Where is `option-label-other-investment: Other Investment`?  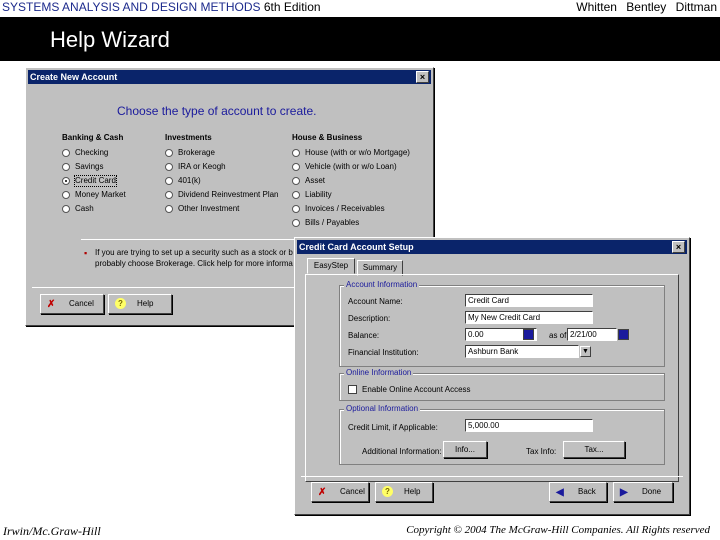 option-label-other-investment: Other Investment is located at coordinates (209, 208).